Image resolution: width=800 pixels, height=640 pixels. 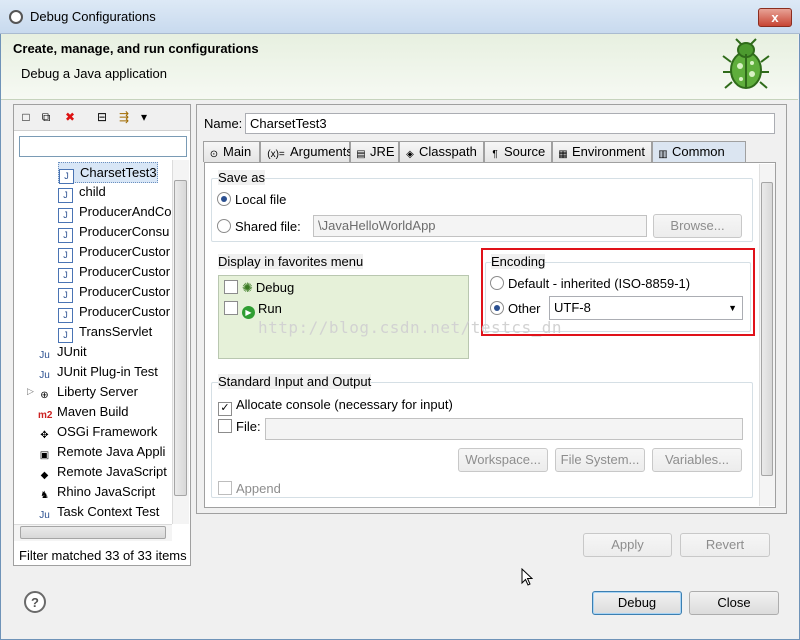 I want to click on tree-item-label: Rhino JavaScript, so click(x=106, y=491).